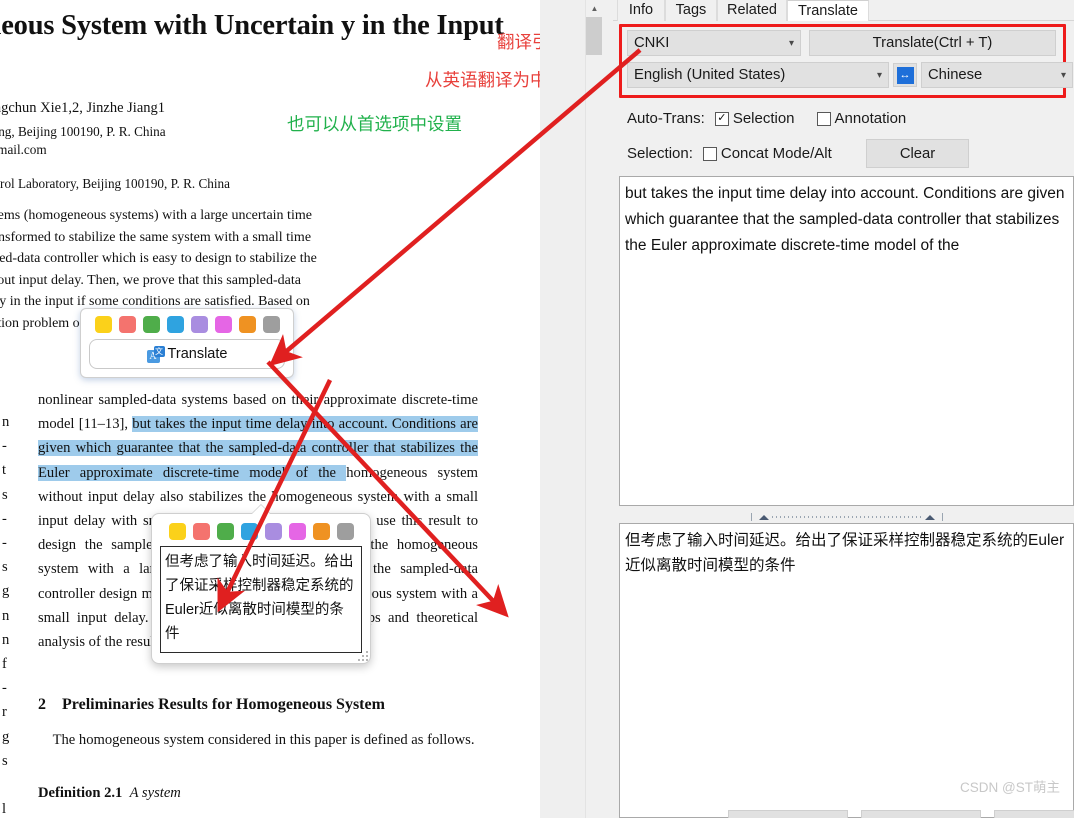 This screenshot has height=818, width=1074. What do you see at coordinates (80, 793) in the screenshot?
I see `definition-label: Definition 2.1` at bounding box center [80, 793].